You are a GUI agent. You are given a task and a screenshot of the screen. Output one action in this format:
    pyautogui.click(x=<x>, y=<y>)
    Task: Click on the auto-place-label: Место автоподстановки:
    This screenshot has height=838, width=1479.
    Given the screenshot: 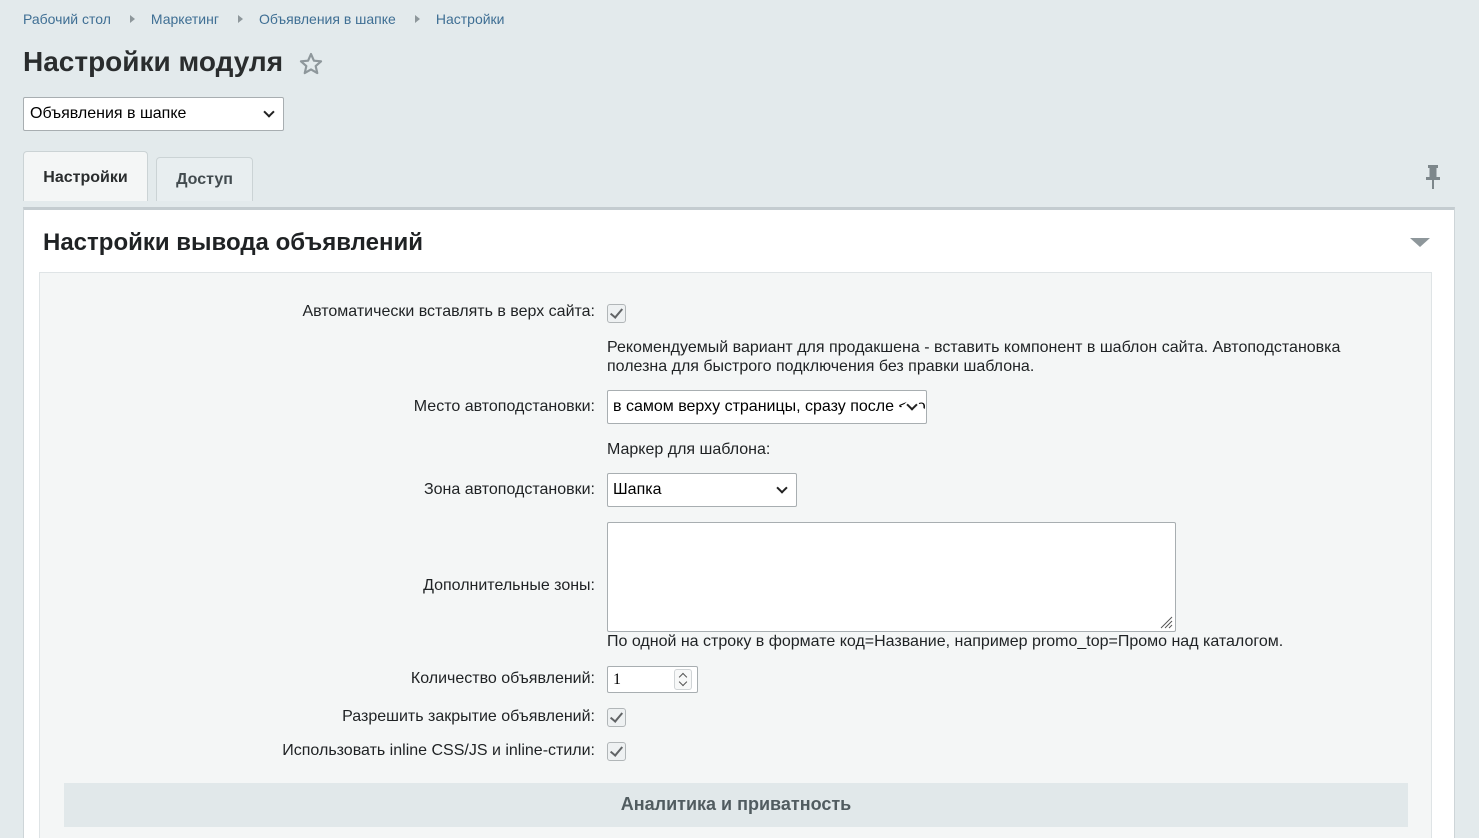 What is the action you would take?
    pyautogui.click(x=504, y=406)
    